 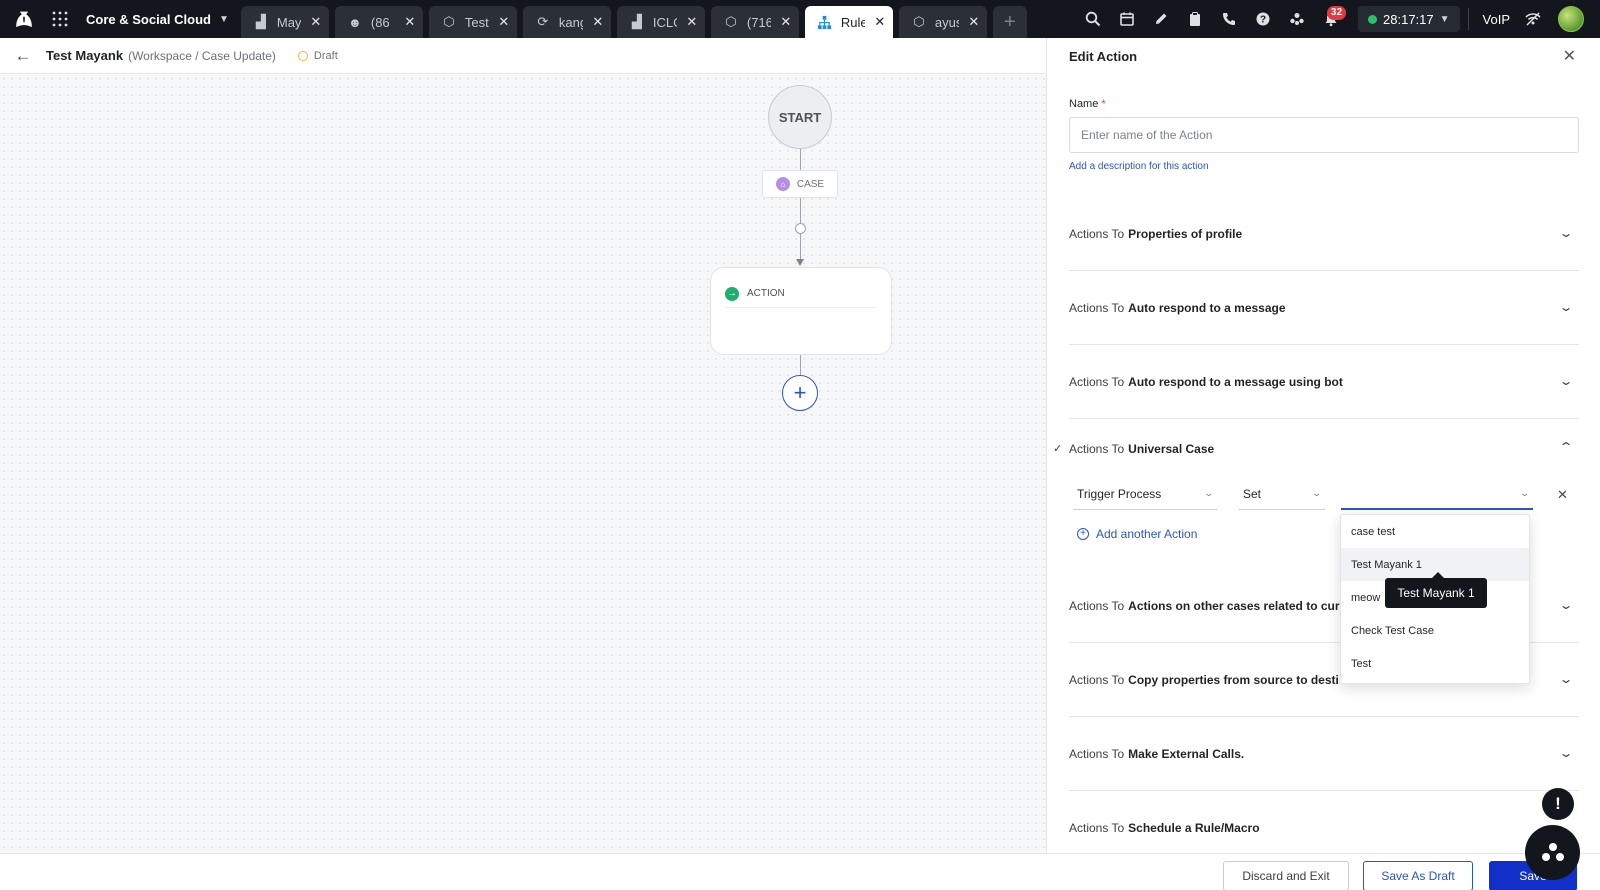 What do you see at coordinates (1324, 822) in the screenshot?
I see `section-schedule-rule: Actions To Schedule a Rule/Macro` at bounding box center [1324, 822].